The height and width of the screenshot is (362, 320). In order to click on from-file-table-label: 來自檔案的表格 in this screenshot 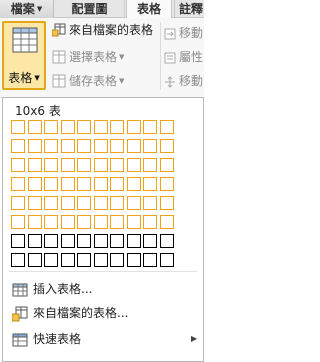, I will do `click(111, 30)`.